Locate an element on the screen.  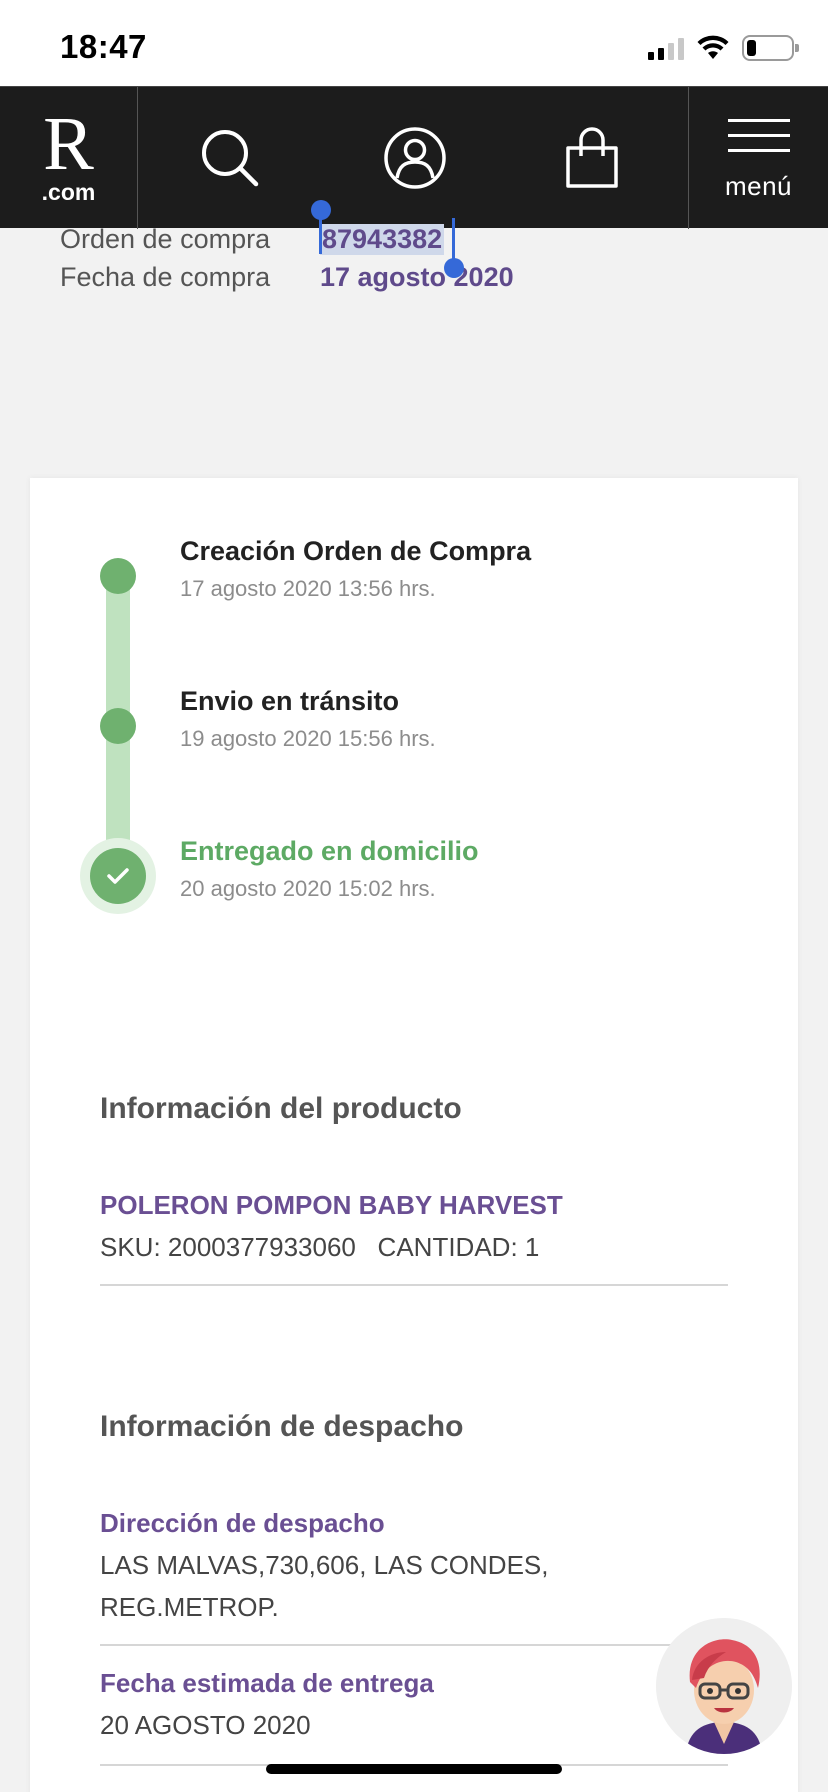
product-info-heading: Información del producto is located at coordinates (281, 1108).